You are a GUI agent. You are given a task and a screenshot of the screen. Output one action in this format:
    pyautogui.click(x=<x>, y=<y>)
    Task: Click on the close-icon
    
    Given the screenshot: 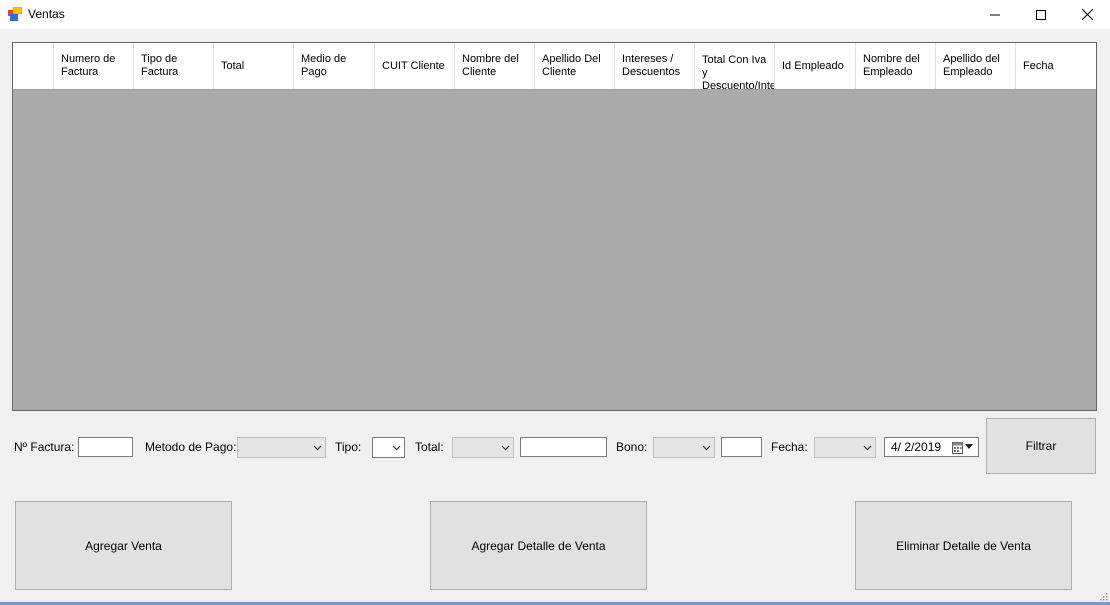 What is the action you would take?
    pyautogui.click(x=1087, y=14)
    